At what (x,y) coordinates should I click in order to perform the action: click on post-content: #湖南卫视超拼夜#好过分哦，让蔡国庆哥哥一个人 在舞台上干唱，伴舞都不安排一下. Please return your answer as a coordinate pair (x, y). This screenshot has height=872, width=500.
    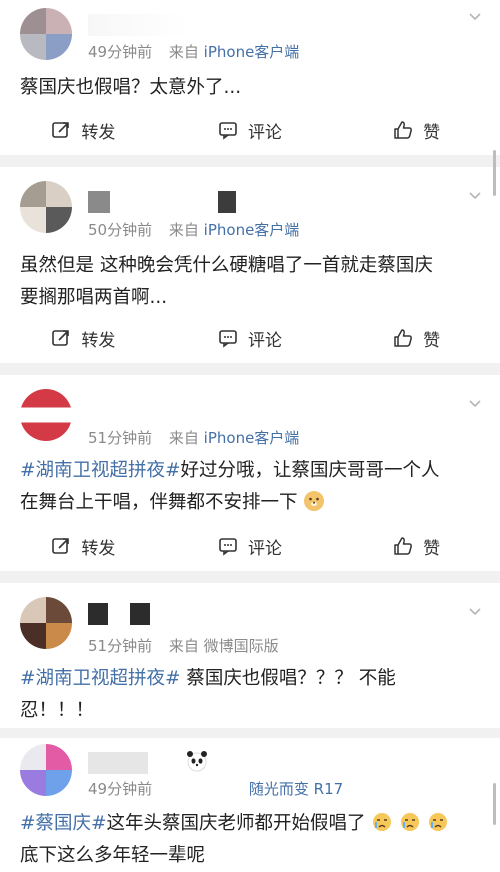
    Looking at the image, I should click on (251, 487).